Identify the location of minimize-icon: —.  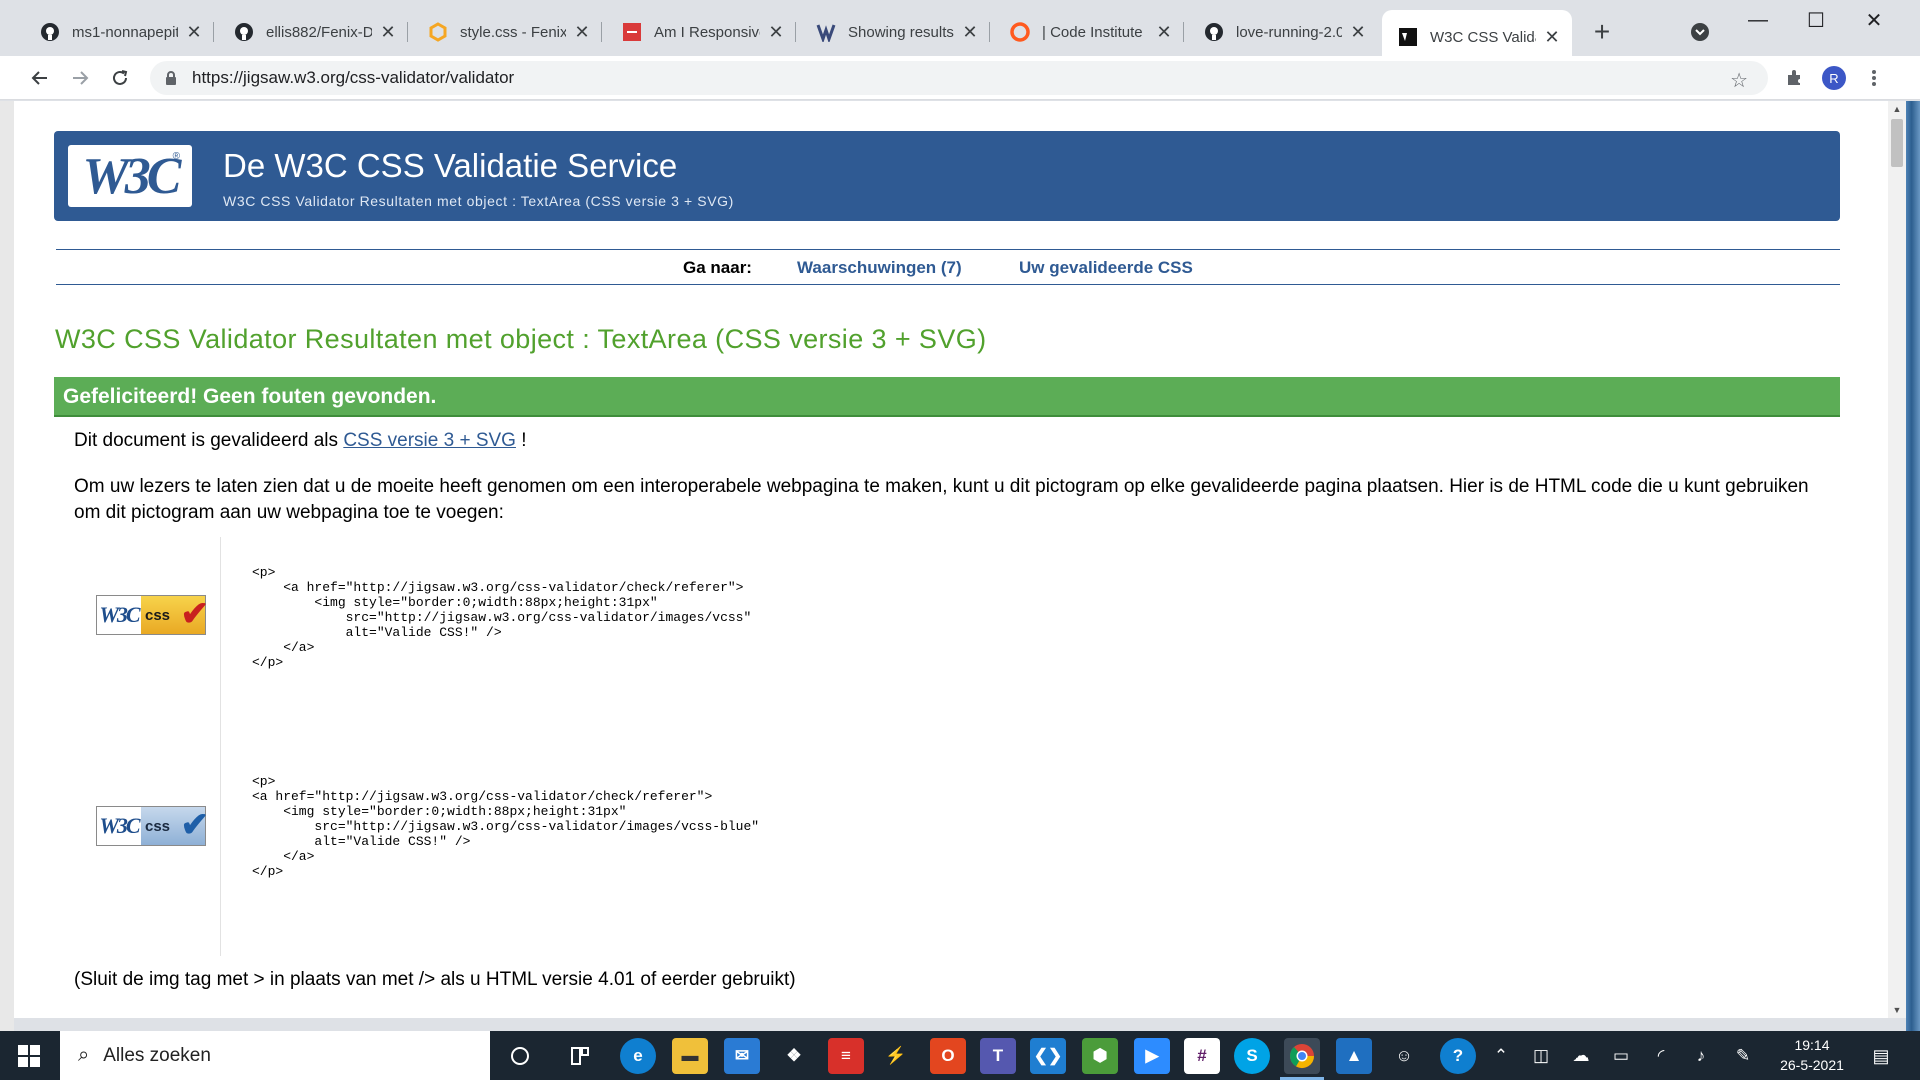
(1758, 20).